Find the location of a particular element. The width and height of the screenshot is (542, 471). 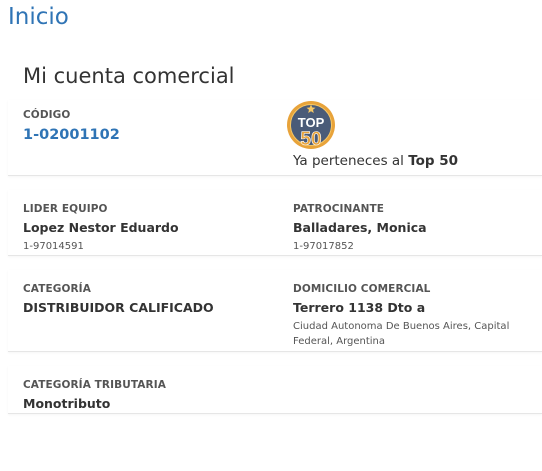

tax-section: CATEGORÍA TRIBUTARIA Monotributo is located at coordinates (94, 395).